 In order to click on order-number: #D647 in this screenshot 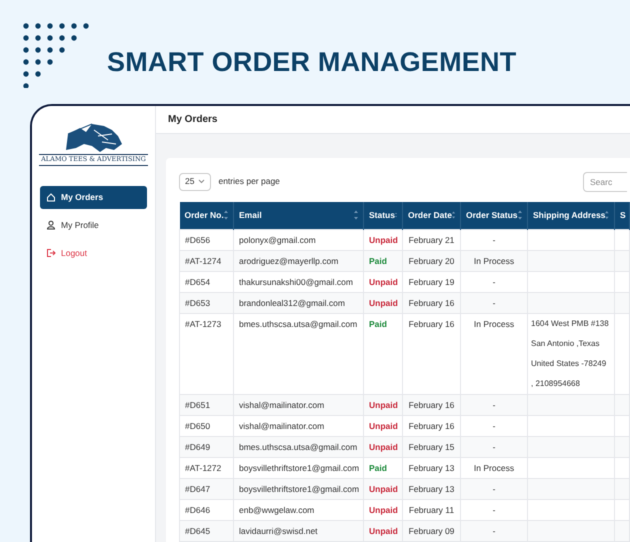, I will do `click(197, 489)`.